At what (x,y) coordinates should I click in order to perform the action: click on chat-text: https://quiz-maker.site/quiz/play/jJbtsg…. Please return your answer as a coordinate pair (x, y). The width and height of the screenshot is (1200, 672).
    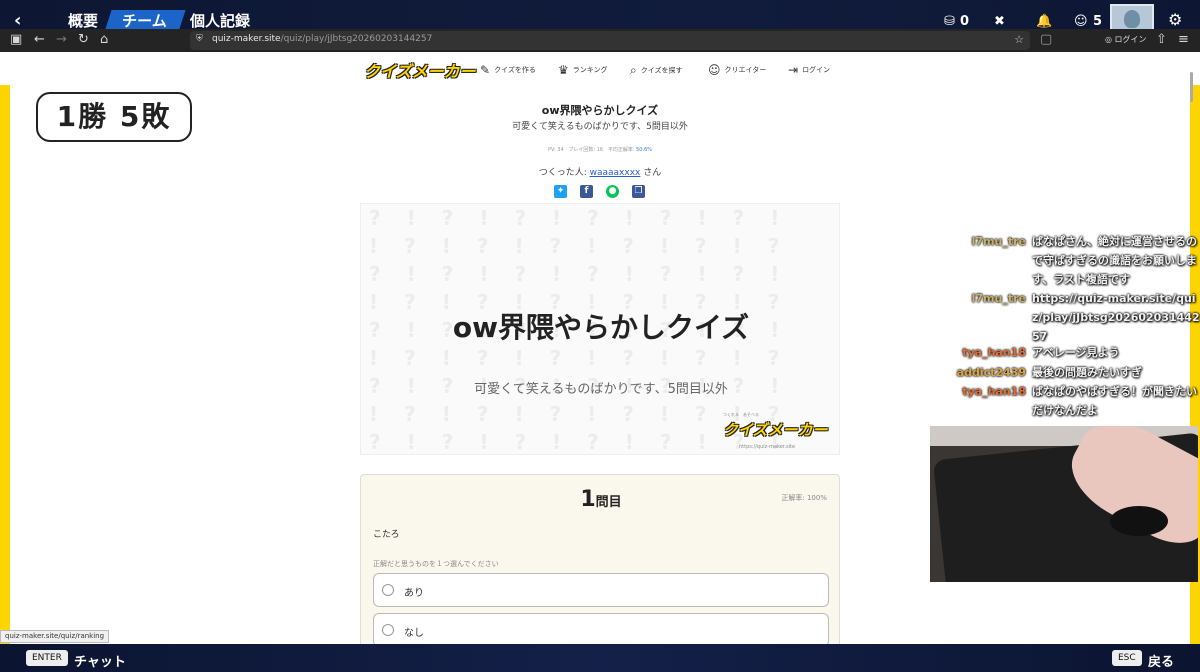
    Looking at the image, I should click on (1116, 317).